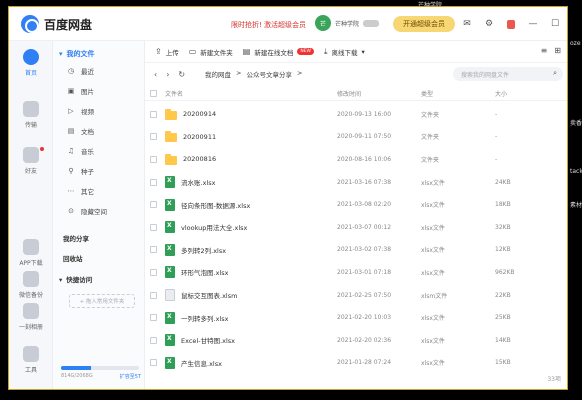 The width and height of the screenshot is (582, 400). I want to click on file-name: 20200914, so click(199, 114).